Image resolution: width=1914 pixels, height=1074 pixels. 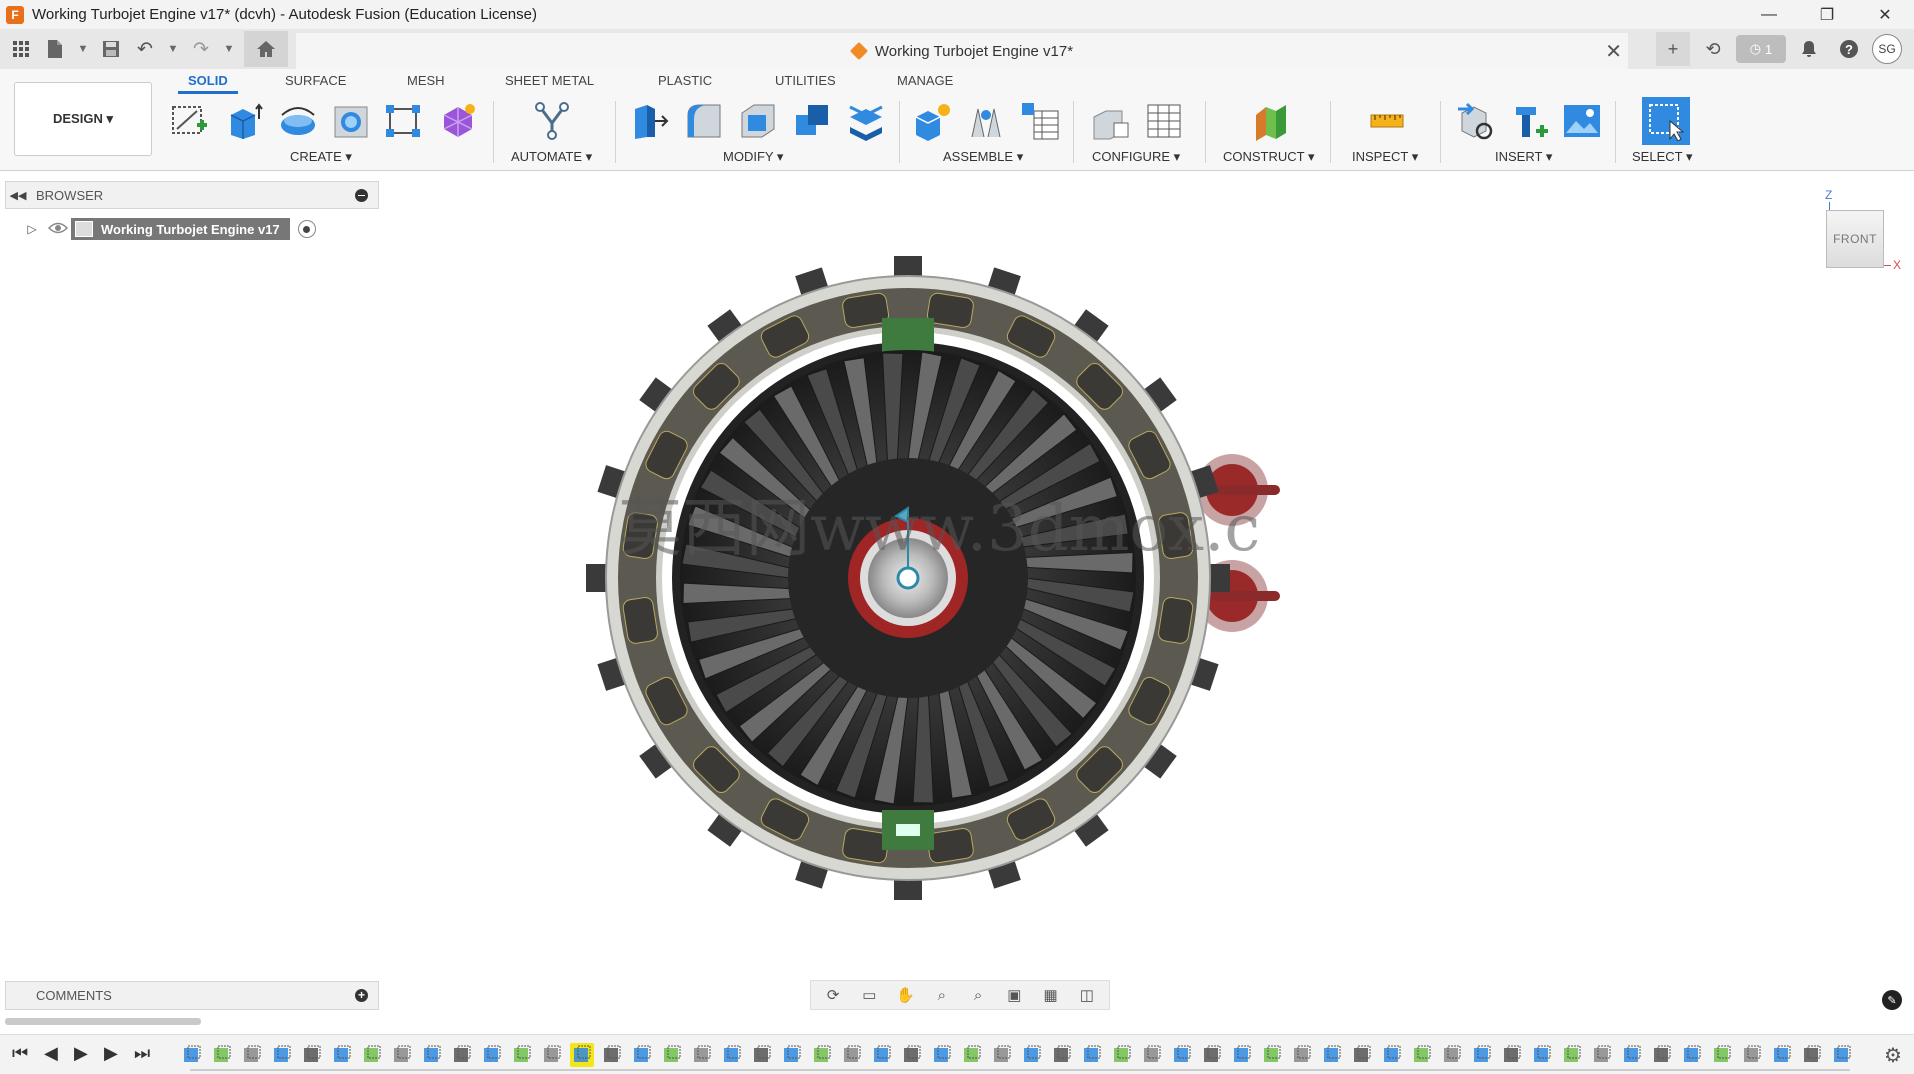 I want to click on extrude-icon, so click(x=243, y=121).